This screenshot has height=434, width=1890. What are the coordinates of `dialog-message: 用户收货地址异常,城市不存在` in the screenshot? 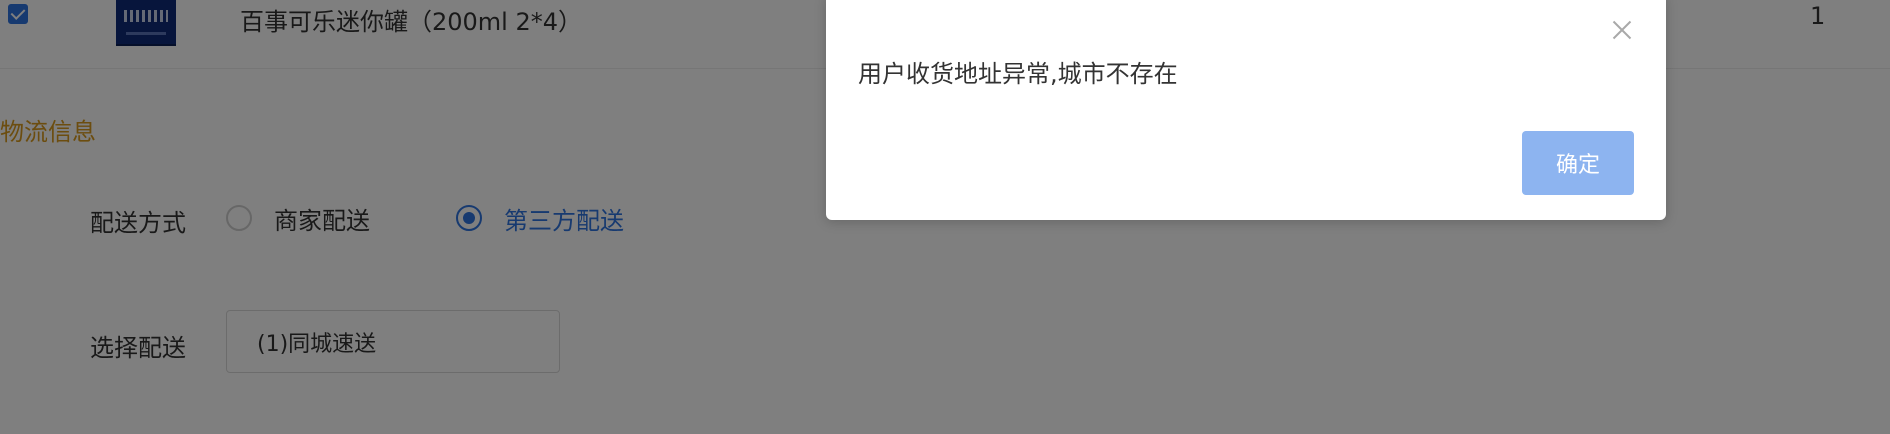 It's located at (1018, 74).